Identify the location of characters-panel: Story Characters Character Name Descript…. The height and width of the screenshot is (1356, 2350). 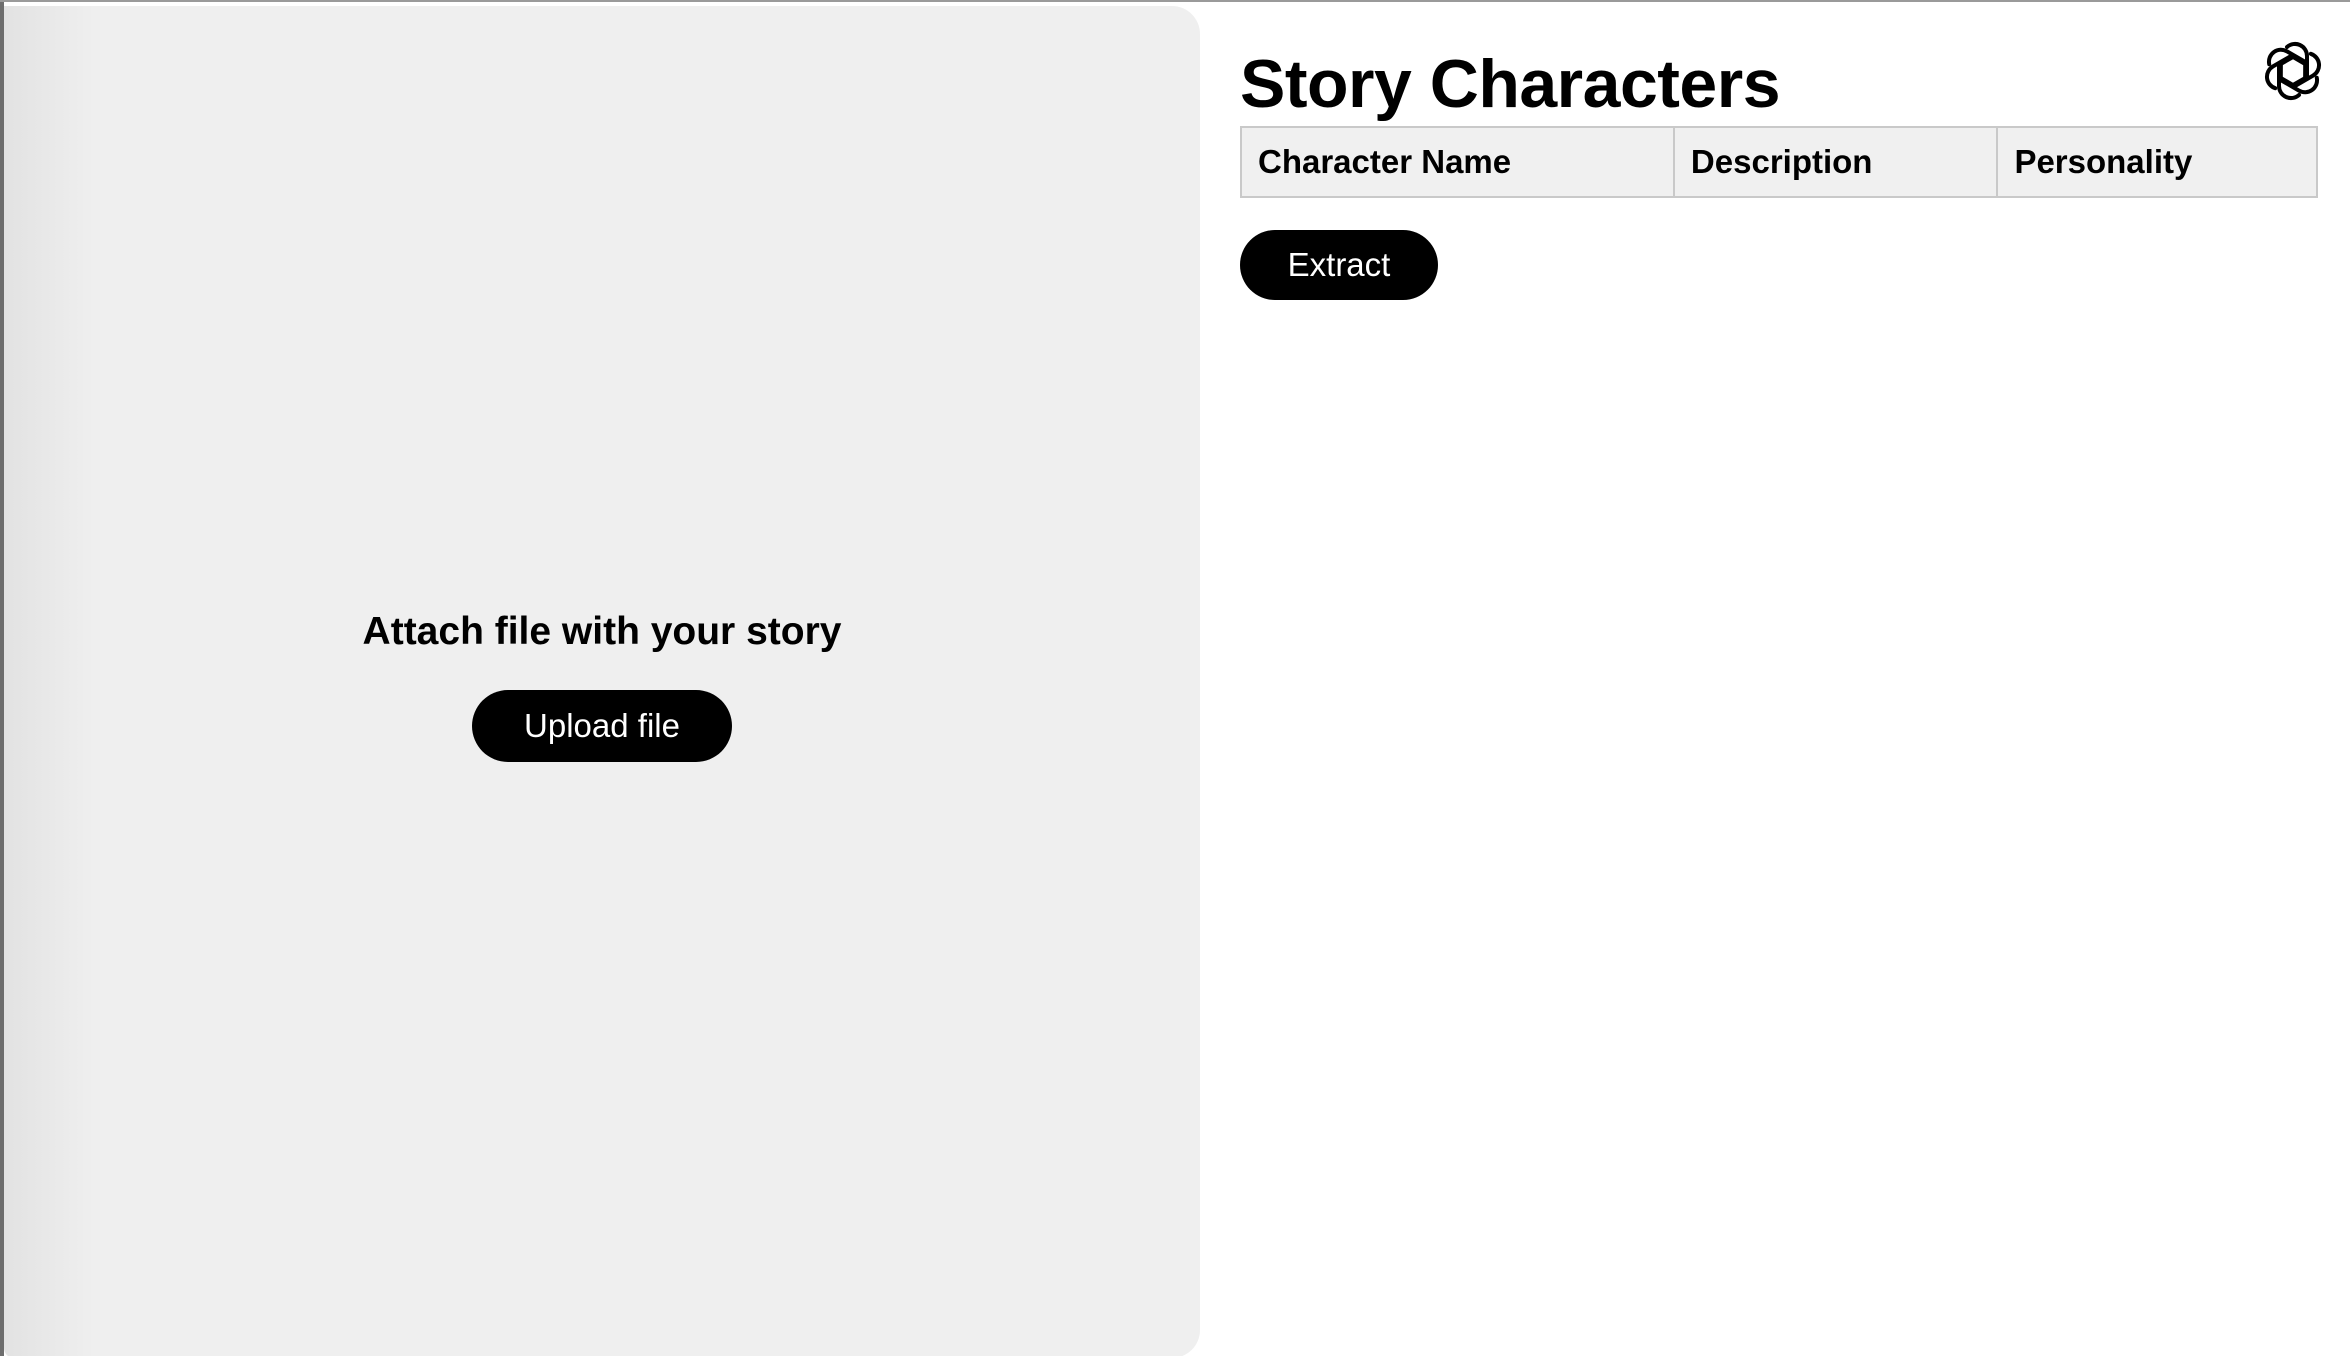
(1780, 171).